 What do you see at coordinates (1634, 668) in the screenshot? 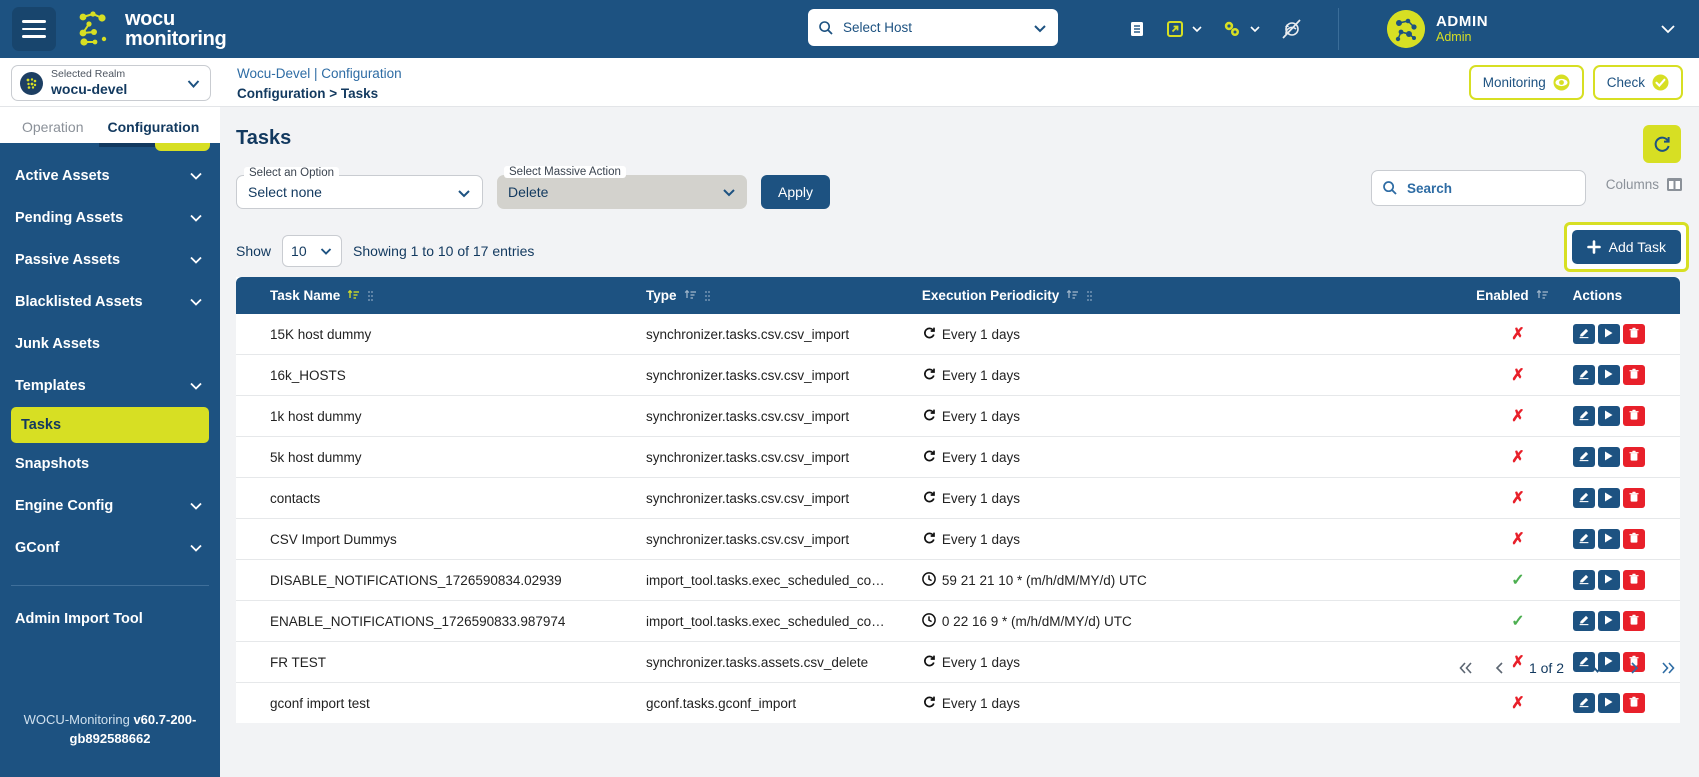
I see `pagination-next-button` at bounding box center [1634, 668].